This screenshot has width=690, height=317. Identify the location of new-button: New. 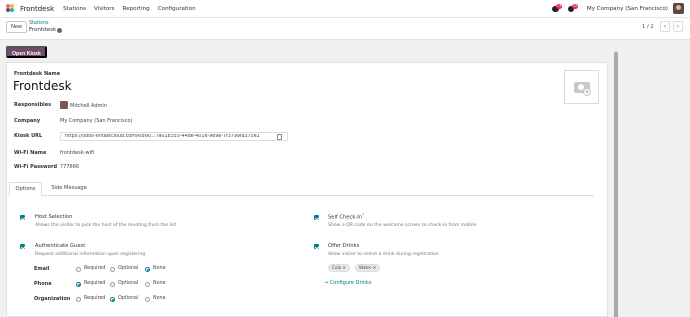
(16, 27).